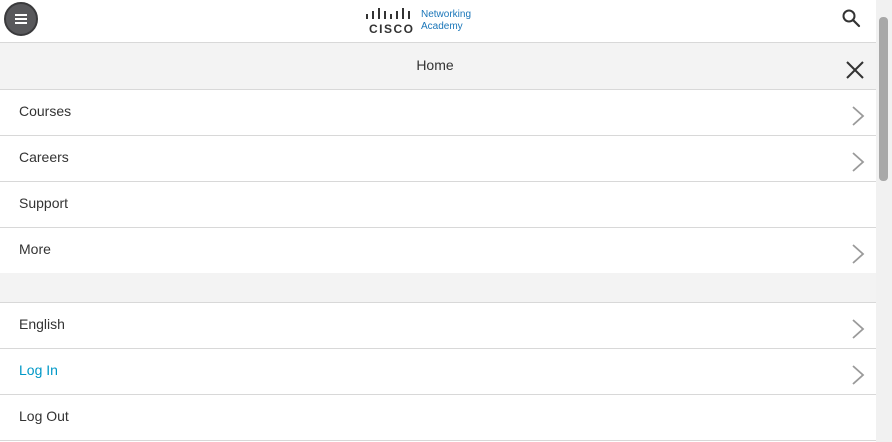 The width and height of the screenshot is (892, 442). Describe the element at coordinates (392, 29) in the screenshot. I see `logo-brand-text: CISCO` at that location.